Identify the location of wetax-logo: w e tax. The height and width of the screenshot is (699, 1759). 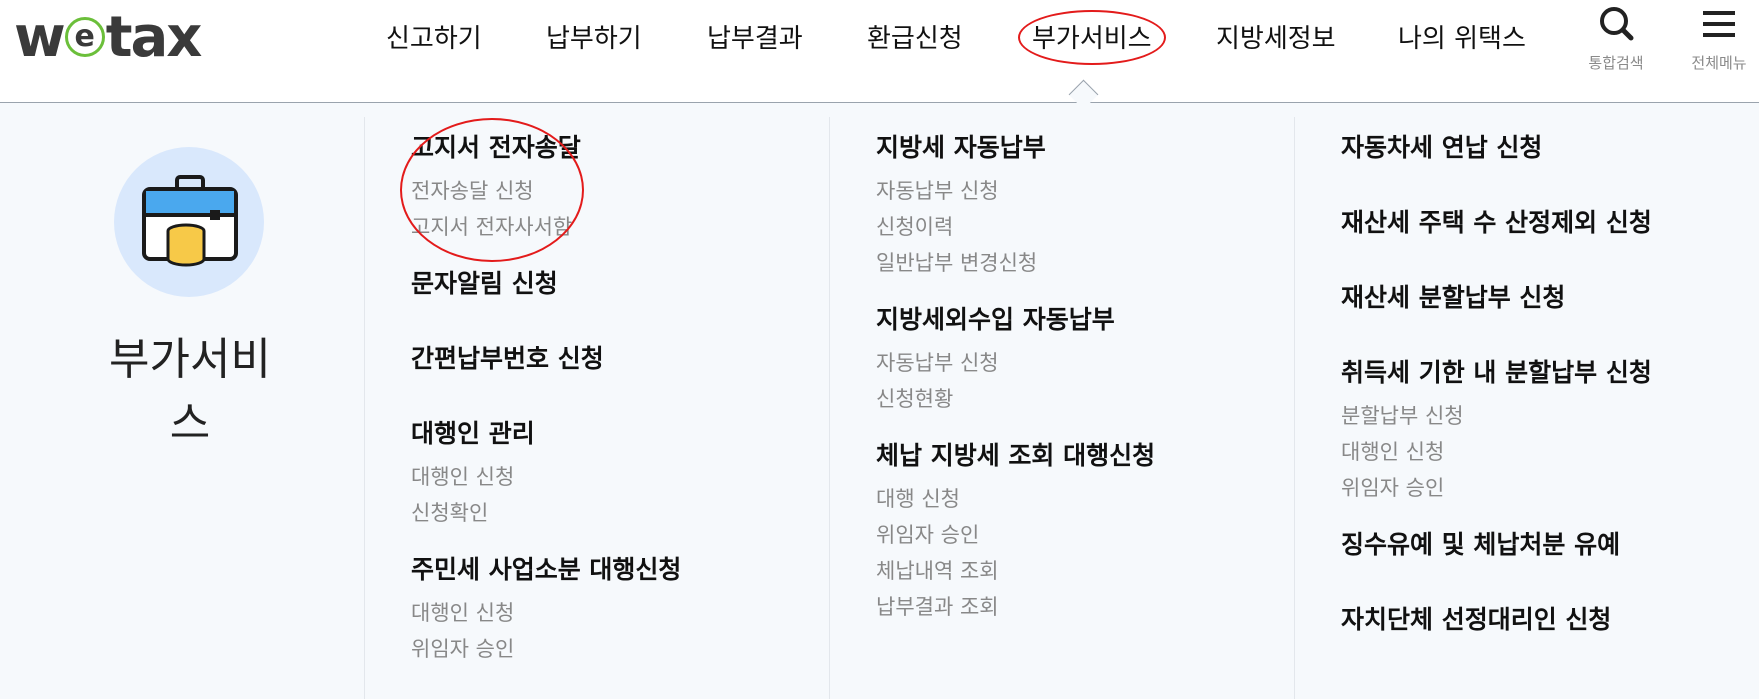
(108, 38).